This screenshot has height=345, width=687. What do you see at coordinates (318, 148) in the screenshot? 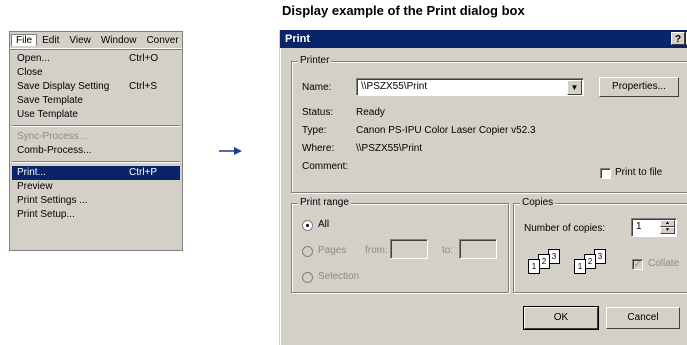
I see `where-label: Where:` at bounding box center [318, 148].